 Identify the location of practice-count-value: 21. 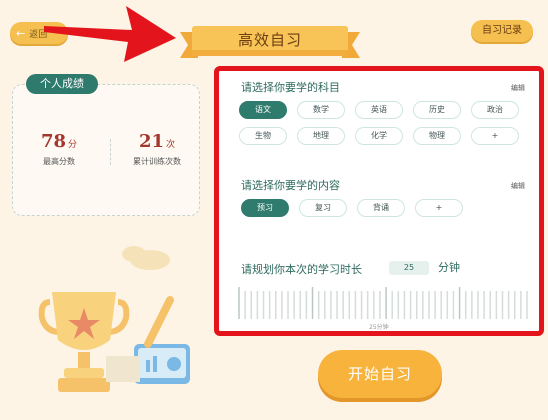
(151, 141).